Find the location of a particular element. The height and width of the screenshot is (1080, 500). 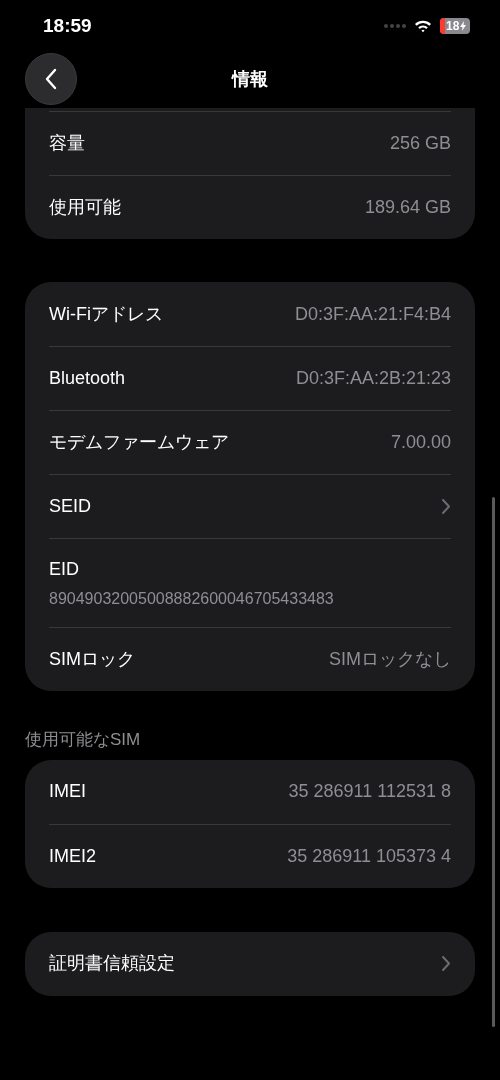

row-value: 189.64 GB is located at coordinates (407, 207).